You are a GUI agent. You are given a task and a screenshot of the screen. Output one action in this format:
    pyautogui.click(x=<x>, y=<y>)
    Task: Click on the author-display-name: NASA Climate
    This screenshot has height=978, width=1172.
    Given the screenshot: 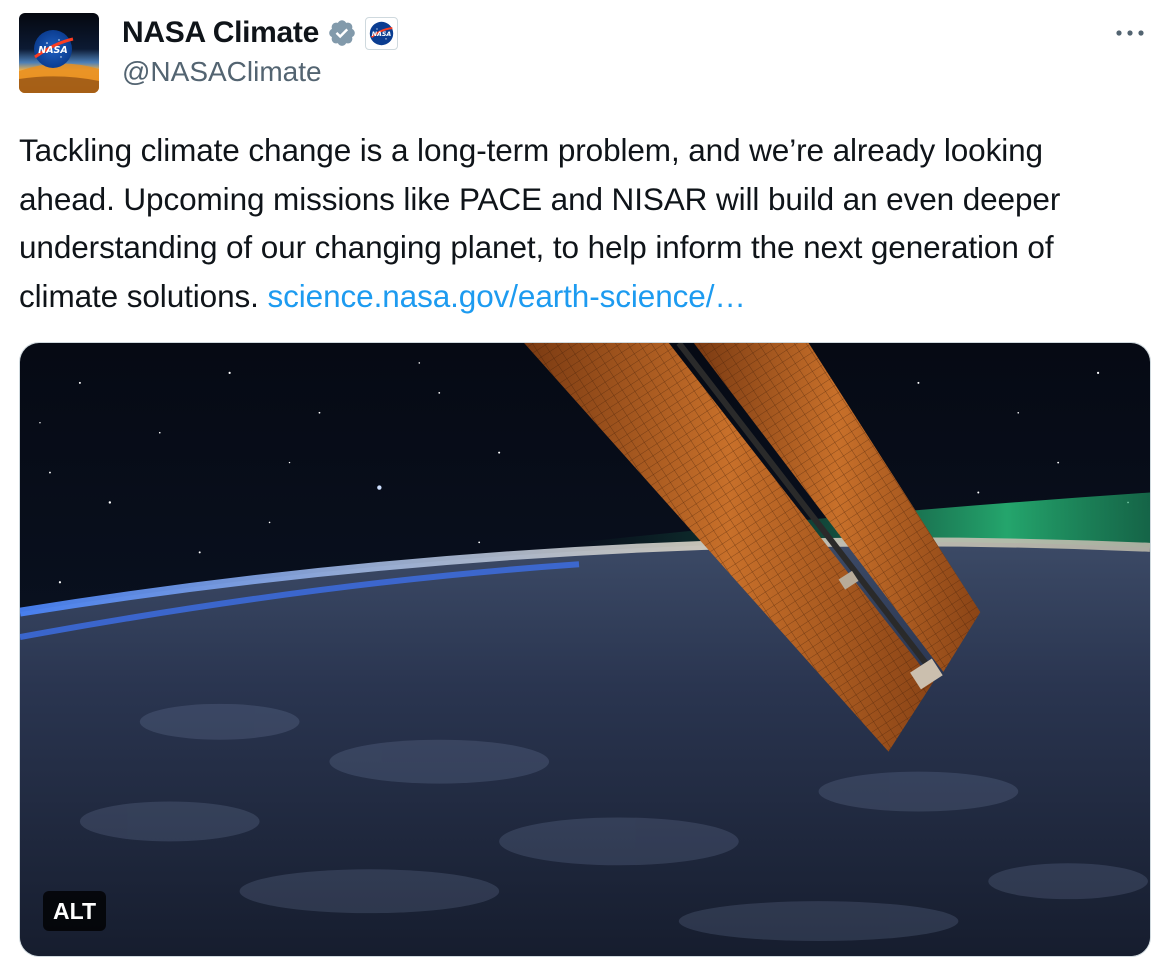 What is the action you would take?
    pyautogui.click(x=220, y=33)
    